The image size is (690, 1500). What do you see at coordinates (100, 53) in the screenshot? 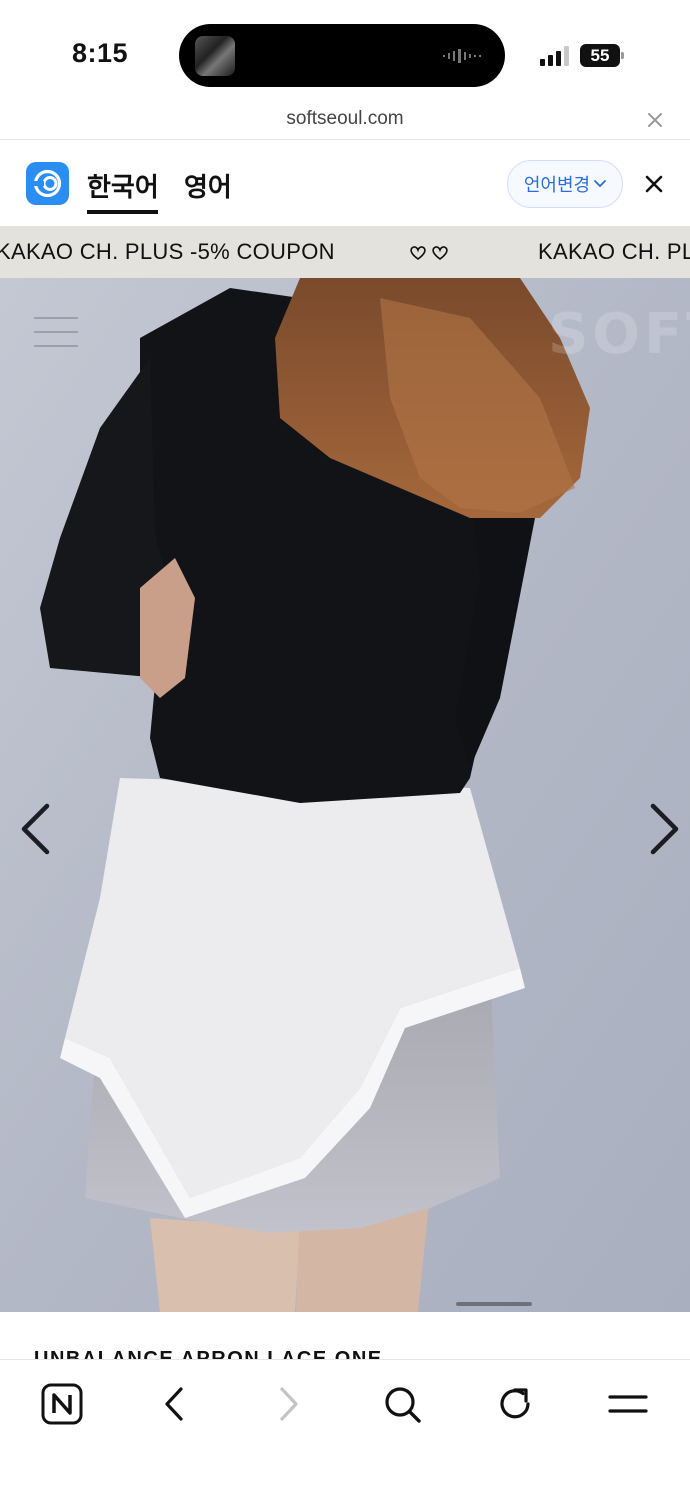
I see `status-time: 8:15` at bounding box center [100, 53].